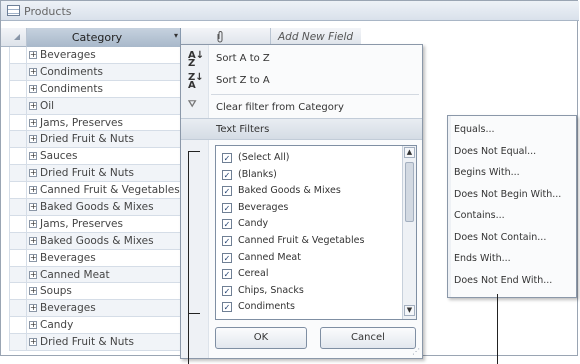  What do you see at coordinates (176, 35) in the screenshot?
I see `dropdown-arrow-icon: ▾` at bounding box center [176, 35].